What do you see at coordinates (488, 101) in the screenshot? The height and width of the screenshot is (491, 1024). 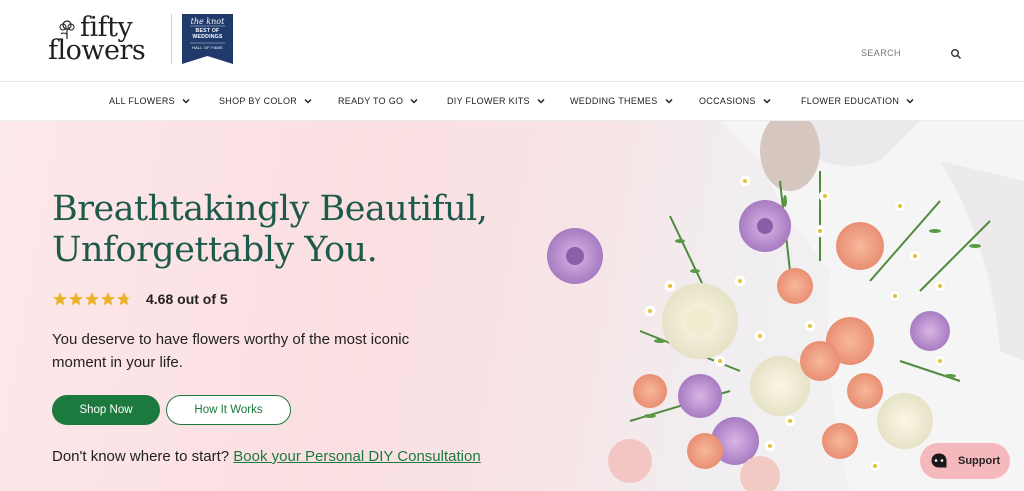 I see `nav-label: DIY FLOWER KITS` at bounding box center [488, 101].